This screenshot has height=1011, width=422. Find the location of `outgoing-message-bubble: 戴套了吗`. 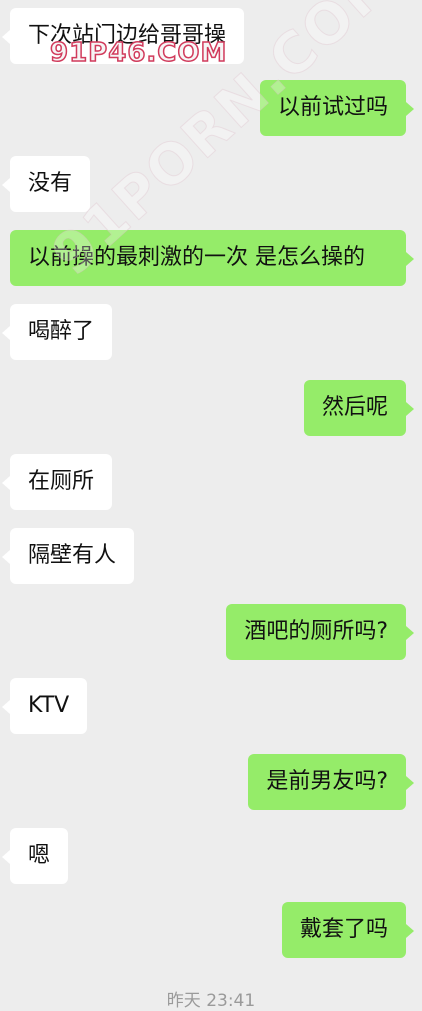

outgoing-message-bubble: 戴套了吗 is located at coordinates (348, 930).